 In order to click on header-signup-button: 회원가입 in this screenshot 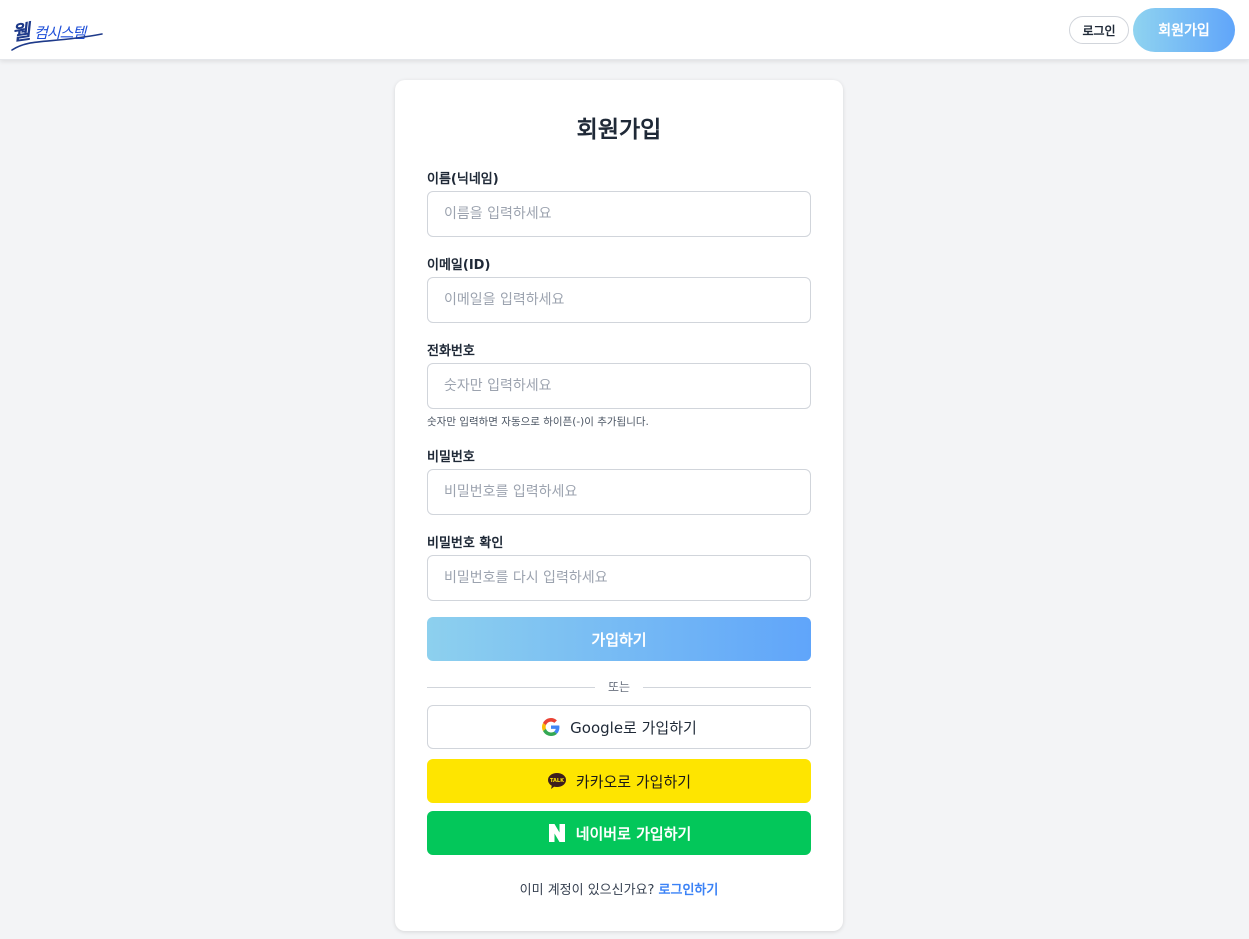, I will do `click(1184, 30)`.